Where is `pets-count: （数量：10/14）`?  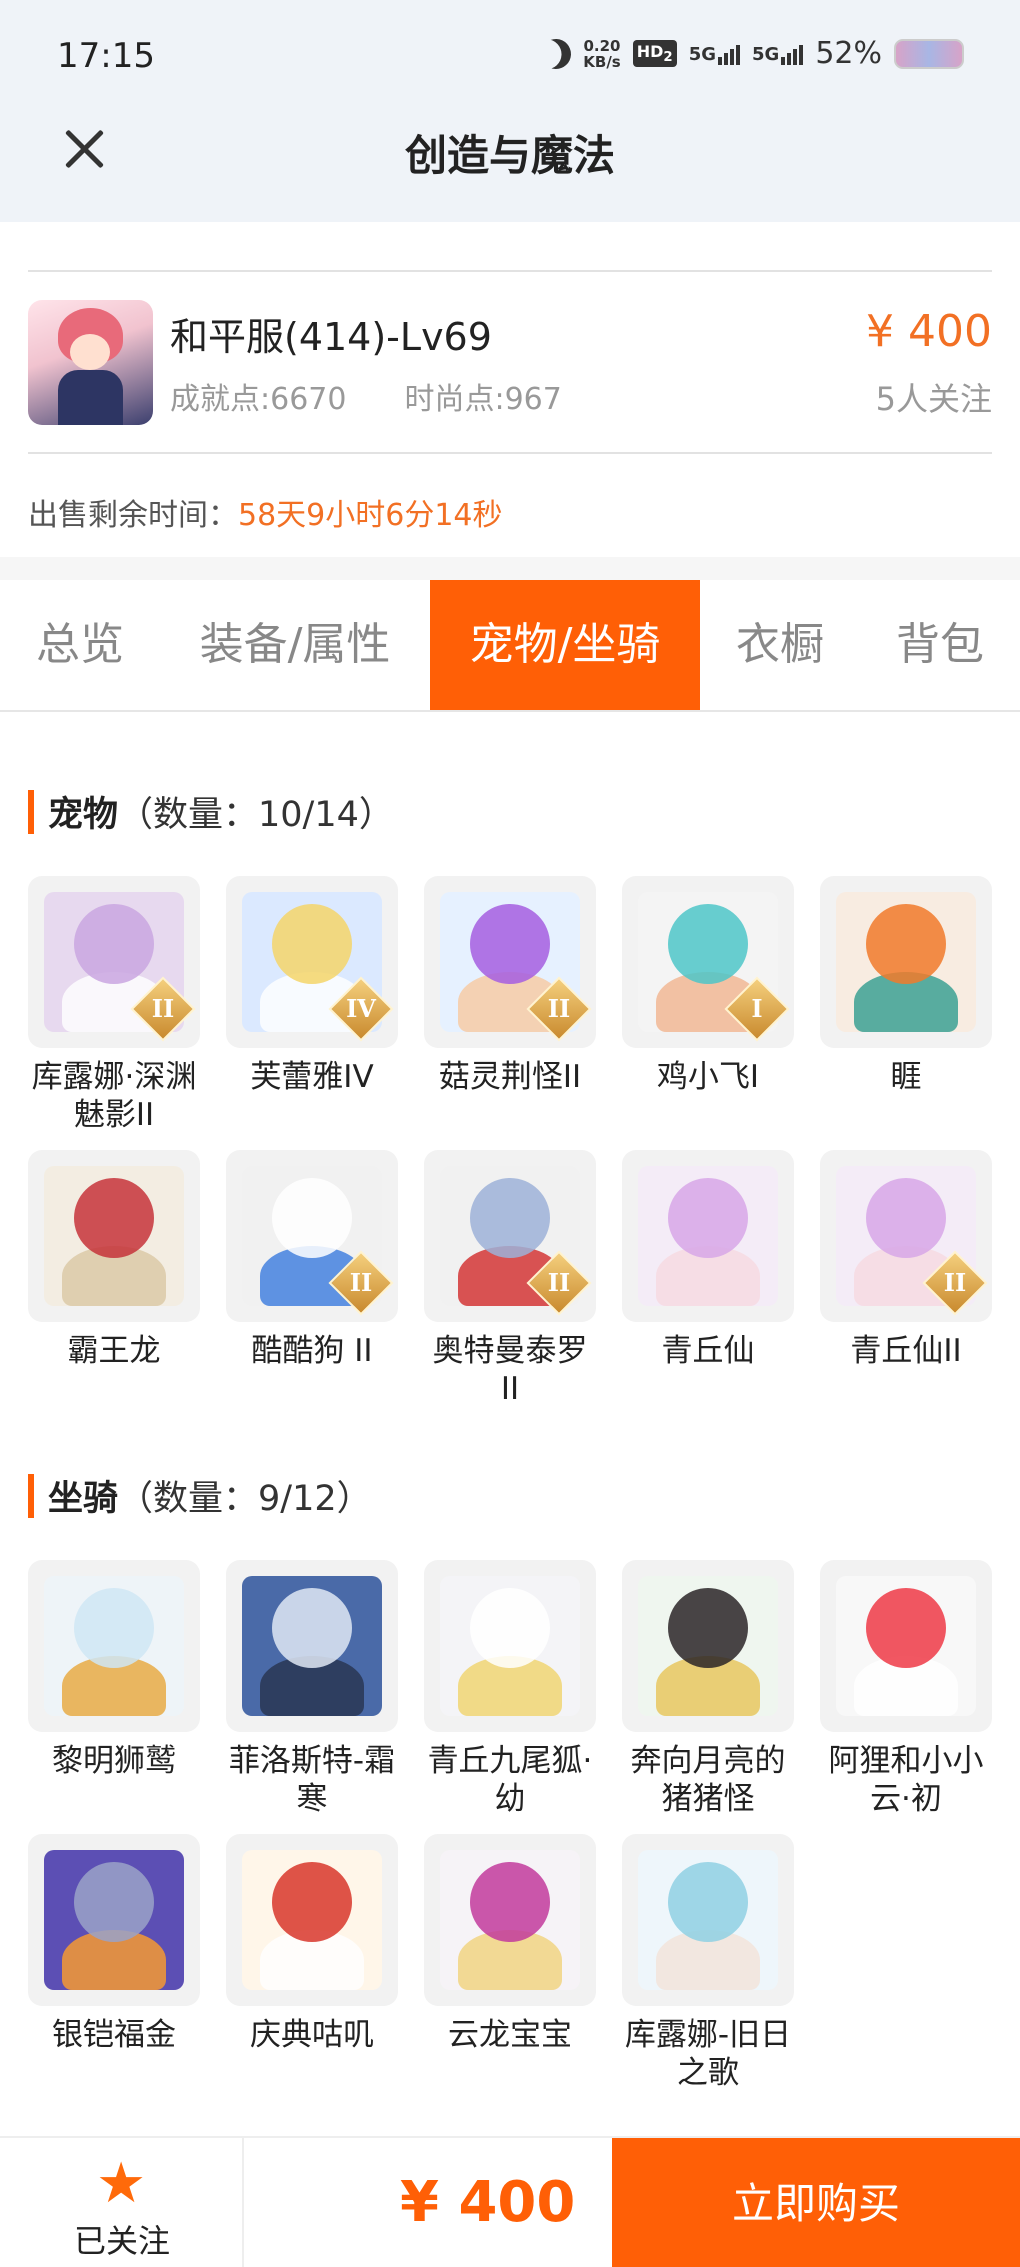
pets-count: （数量：10/14） is located at coordinates (256, 815).